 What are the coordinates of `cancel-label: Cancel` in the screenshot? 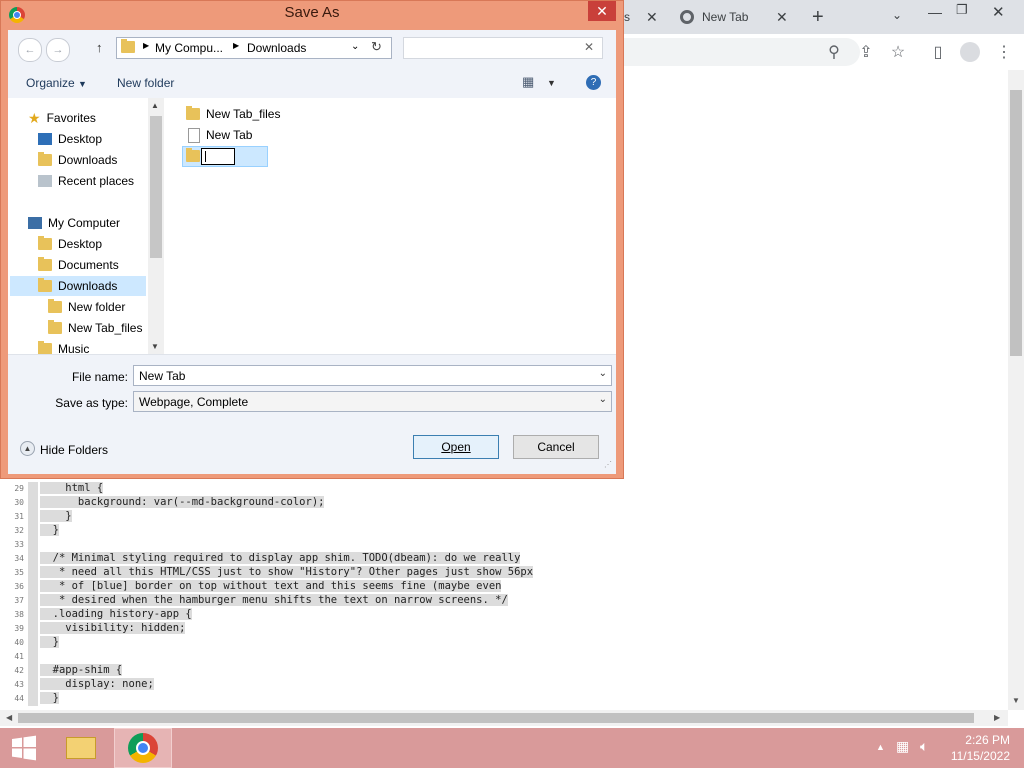 It's located at (556, 447).